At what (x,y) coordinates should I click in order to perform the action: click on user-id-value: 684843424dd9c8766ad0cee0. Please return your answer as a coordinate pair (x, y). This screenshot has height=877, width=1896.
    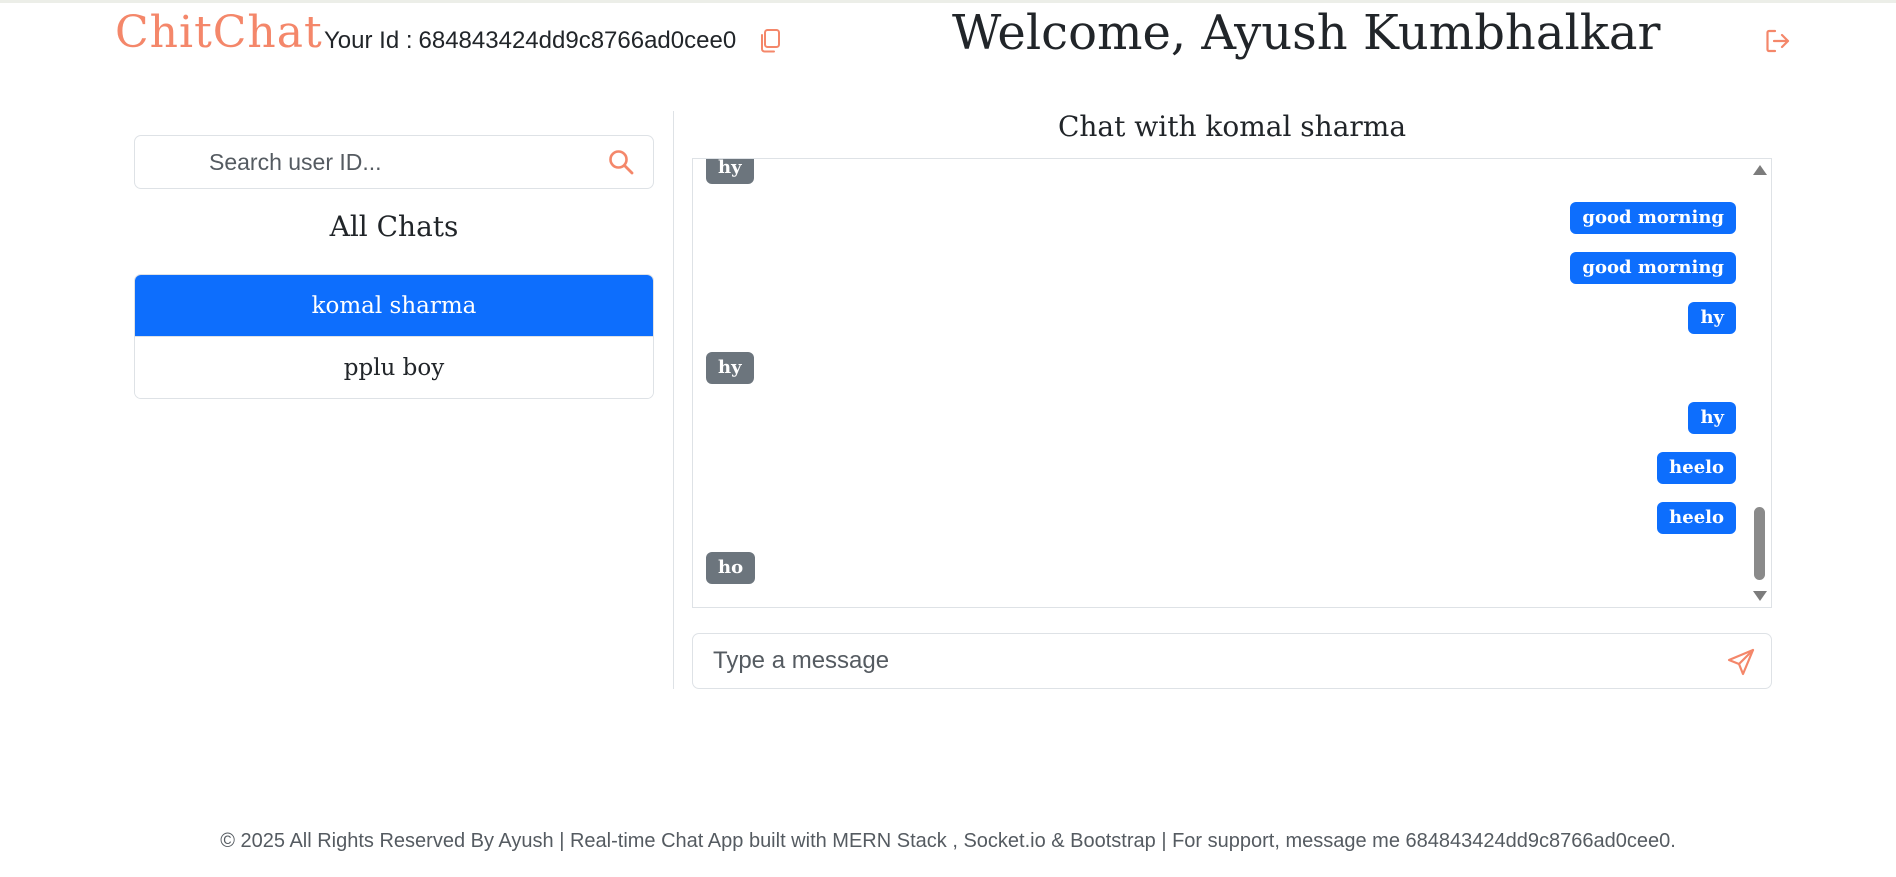
    Looking at the image, I should click on (577, 40).